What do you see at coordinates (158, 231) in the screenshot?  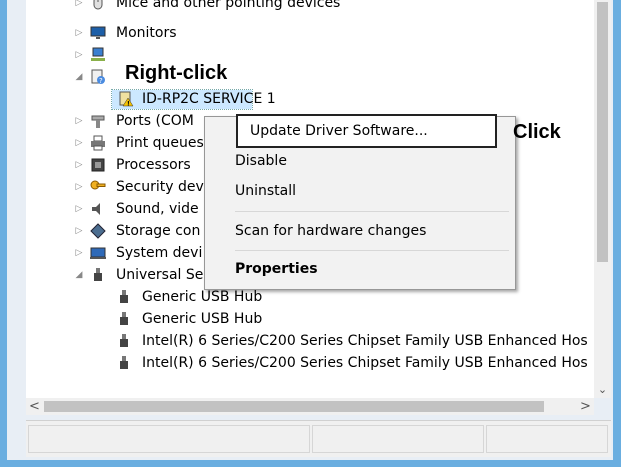 I see `tree-item-label: Storage con` at bounding box center [158, 231].